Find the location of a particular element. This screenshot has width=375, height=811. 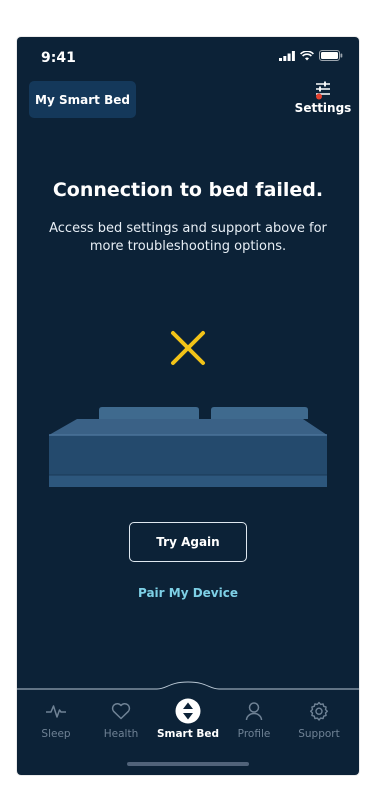

tab-health: Health is located at coordinates (121, 719).